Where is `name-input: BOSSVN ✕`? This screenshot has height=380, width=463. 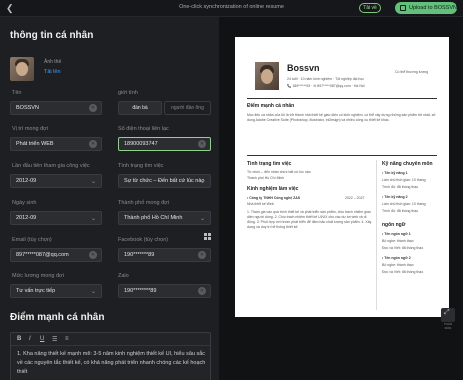
name-input: BOSSVN ✕ is located at coordinates (56, 108).